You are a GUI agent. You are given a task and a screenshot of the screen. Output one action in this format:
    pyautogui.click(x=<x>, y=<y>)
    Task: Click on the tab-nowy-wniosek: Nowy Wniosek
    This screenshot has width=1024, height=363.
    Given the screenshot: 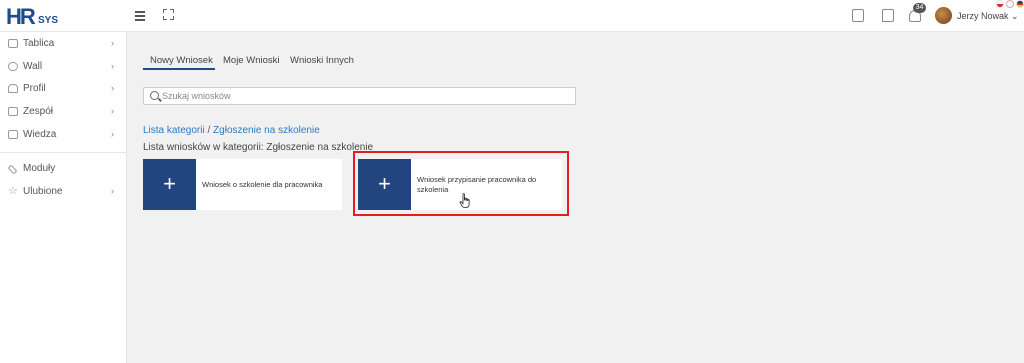 What is the action you would take?
    pyautogui.click(x=181, y=60)
    